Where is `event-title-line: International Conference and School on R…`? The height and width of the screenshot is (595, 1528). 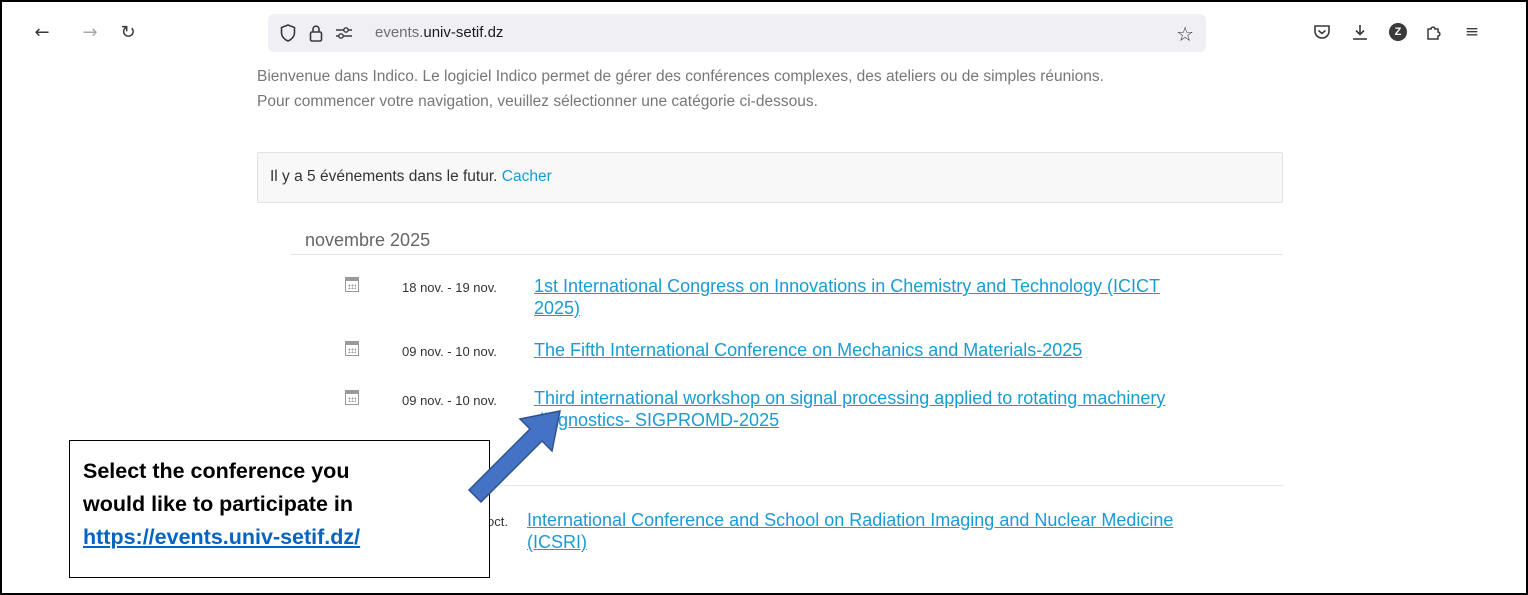 event-title-line: International Conference and School on R… is located at coordinates (850, 520).